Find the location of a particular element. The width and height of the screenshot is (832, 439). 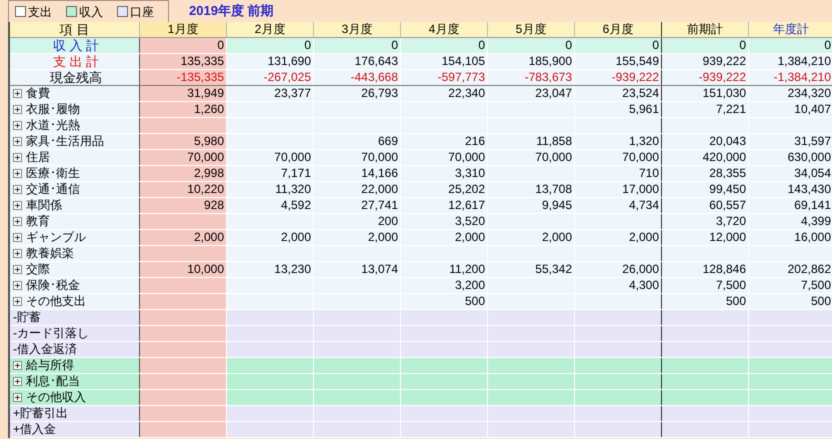

value-cell: 7,171 is located at coordinates (270, 173).